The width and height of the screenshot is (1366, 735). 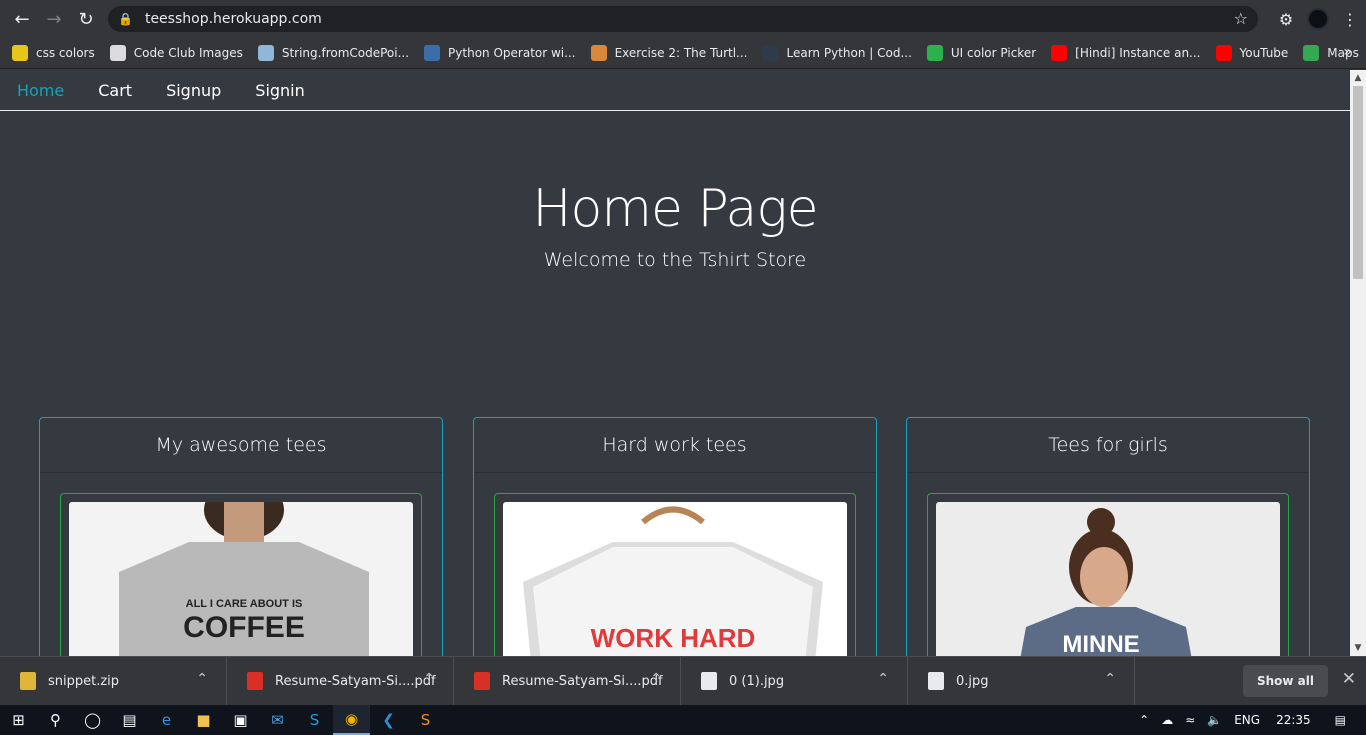 What do you see at coordinates (675, 260) in the screenshot?
I see `page-subtitle: Welcome to the Tshirt Store` at bounding box center [675, 260].